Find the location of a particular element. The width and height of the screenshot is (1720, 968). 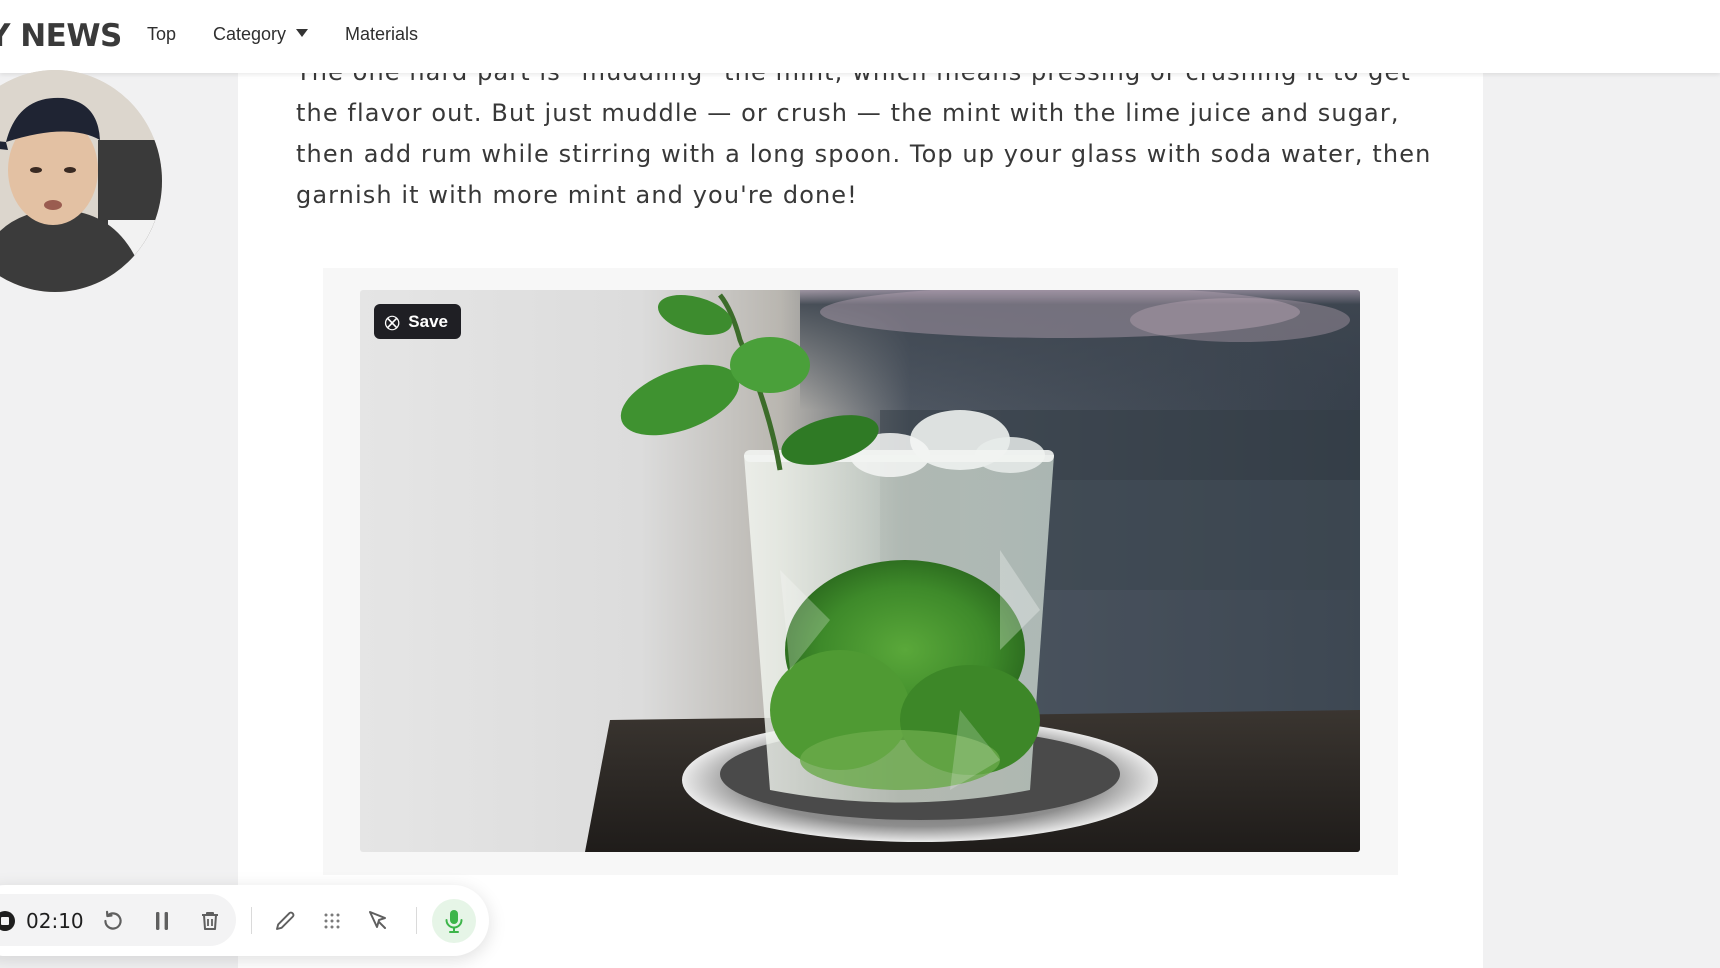

microphone-icon is located at coordinates (454, 921).